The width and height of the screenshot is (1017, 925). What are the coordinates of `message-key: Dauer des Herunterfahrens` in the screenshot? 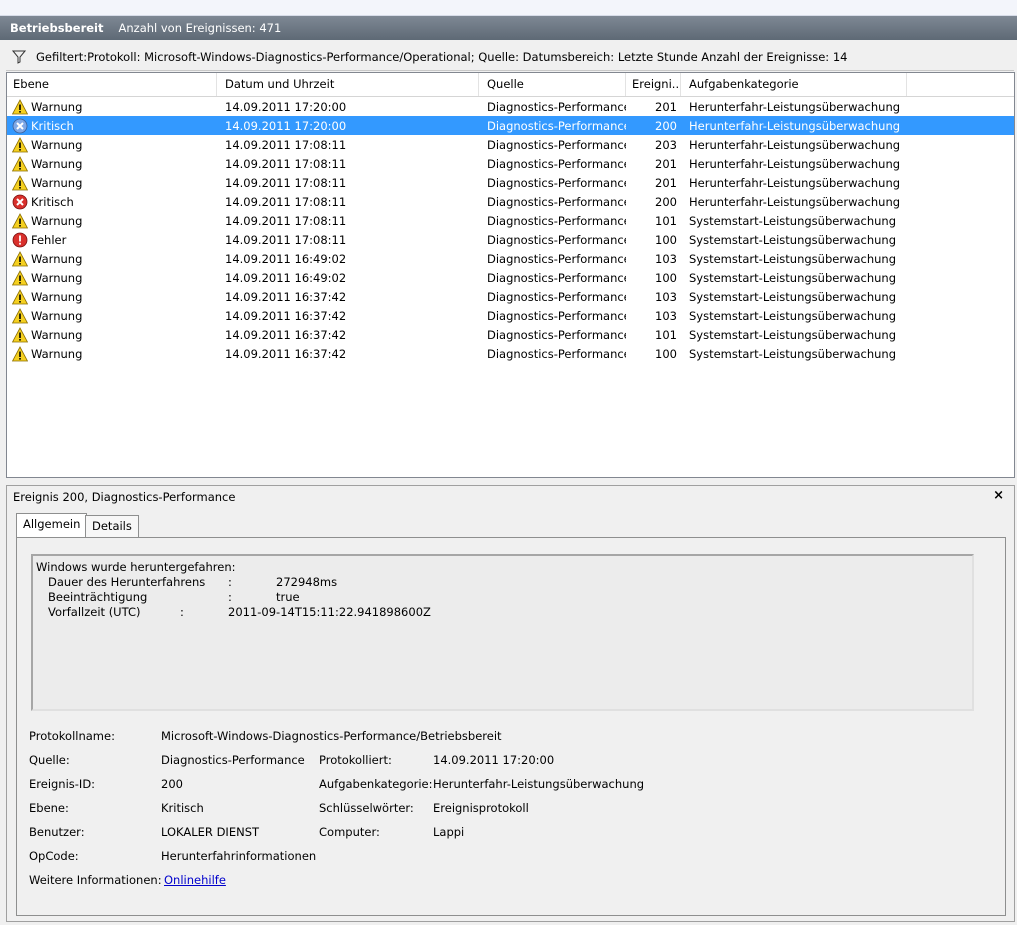 It's located at (127, 582).